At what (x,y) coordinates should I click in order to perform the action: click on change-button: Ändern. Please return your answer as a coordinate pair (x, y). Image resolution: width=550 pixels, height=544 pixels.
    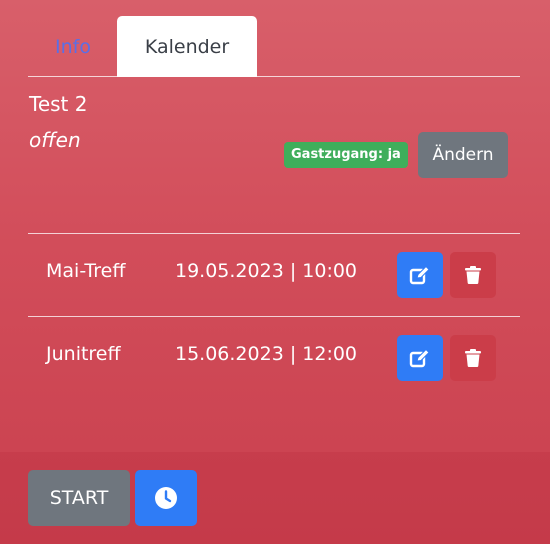
    Looking at the image, I should click on (463, 155).